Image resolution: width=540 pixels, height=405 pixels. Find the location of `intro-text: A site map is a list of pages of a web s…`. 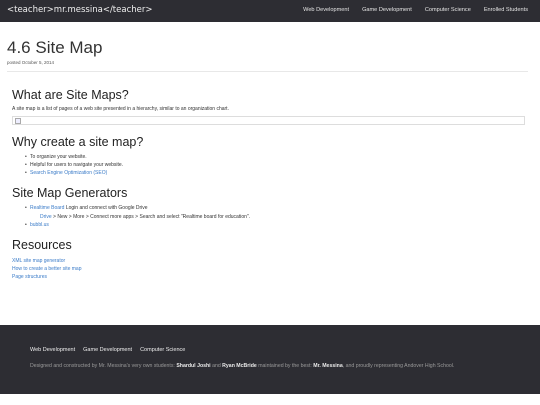

intro-text: A site map is a list of pages of a web s… is located at coordinates (120, 109).